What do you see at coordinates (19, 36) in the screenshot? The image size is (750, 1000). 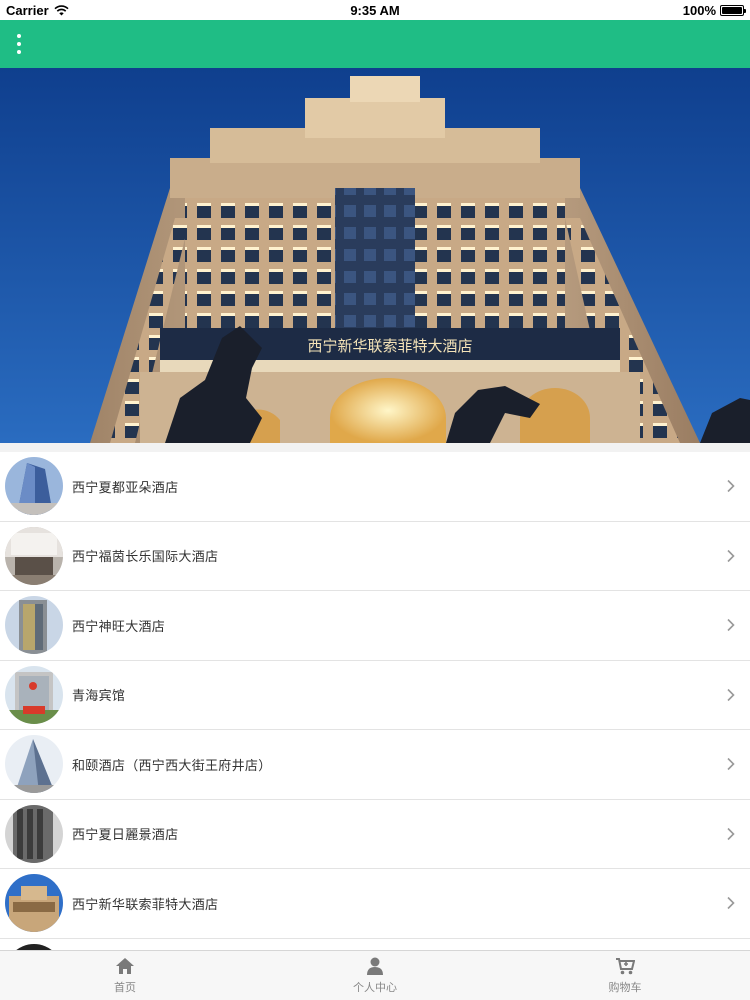 I see `more-vertical-icon` at bounding box center [19, 36].